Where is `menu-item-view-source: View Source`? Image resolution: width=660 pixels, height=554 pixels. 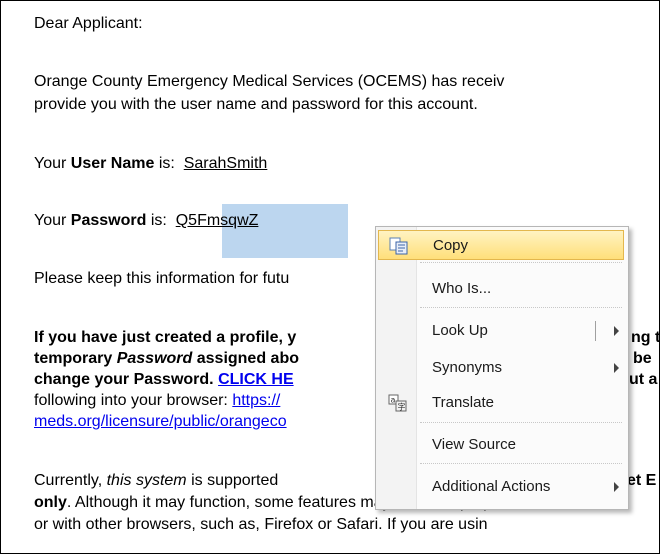 menu-item-view-source: View Source is located at coordinates (501, 445).